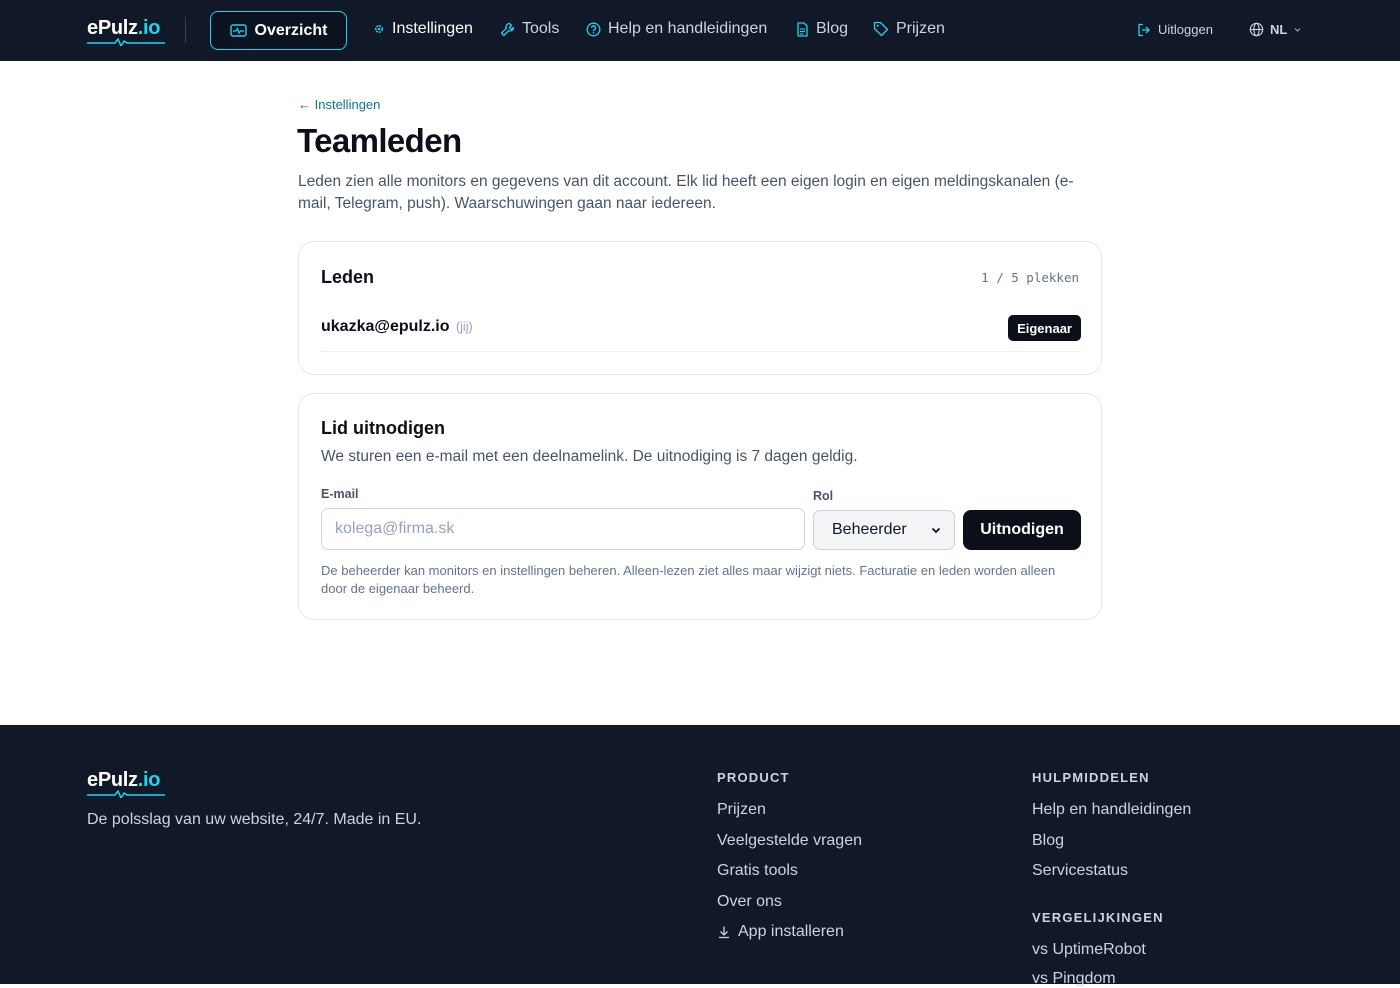 This screenshot has width=1400, height=988. I want to click on member-email: ukazka@epulz.io, so click(385, 326).